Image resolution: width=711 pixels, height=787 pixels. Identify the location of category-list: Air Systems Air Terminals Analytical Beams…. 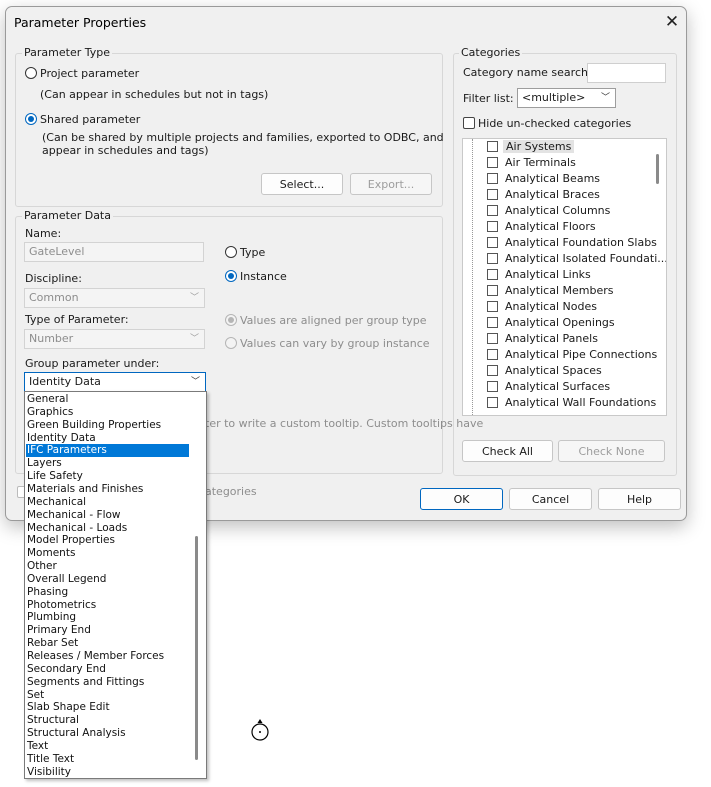
(564, 277).